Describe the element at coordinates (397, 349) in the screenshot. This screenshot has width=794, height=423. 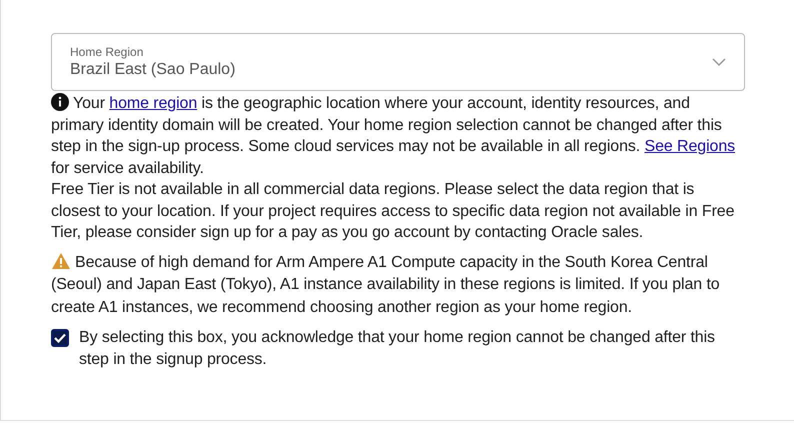
I see `checkbox-label: By selecting this box, you acknowledge that your home region cannot be changed after this step in the signup process.` at that location.